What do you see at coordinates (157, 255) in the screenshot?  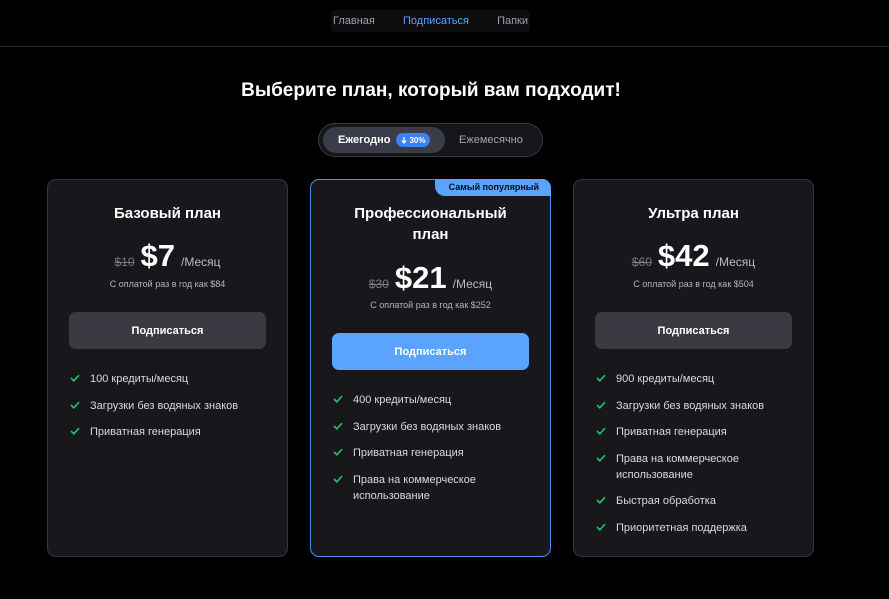 I see `price: $7` at bounding box center [157, 255].